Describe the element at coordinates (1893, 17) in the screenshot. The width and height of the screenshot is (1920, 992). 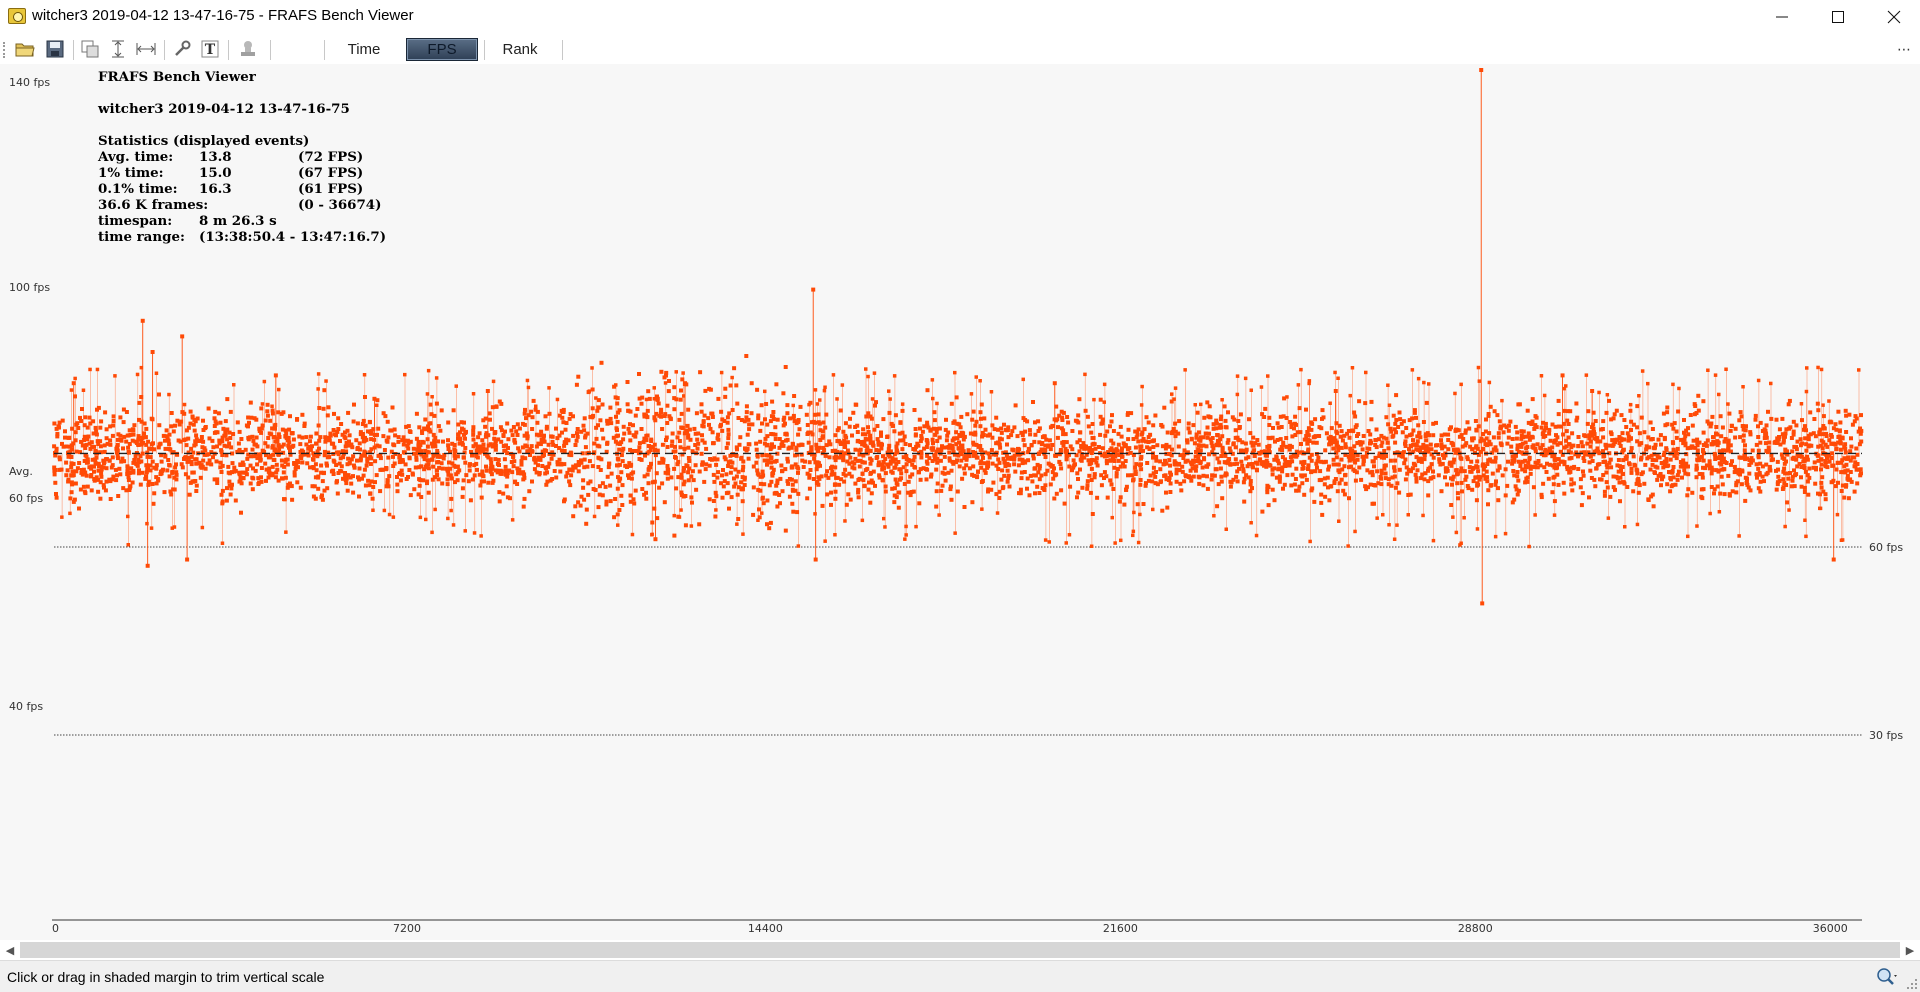
I see `close-button` at that location.